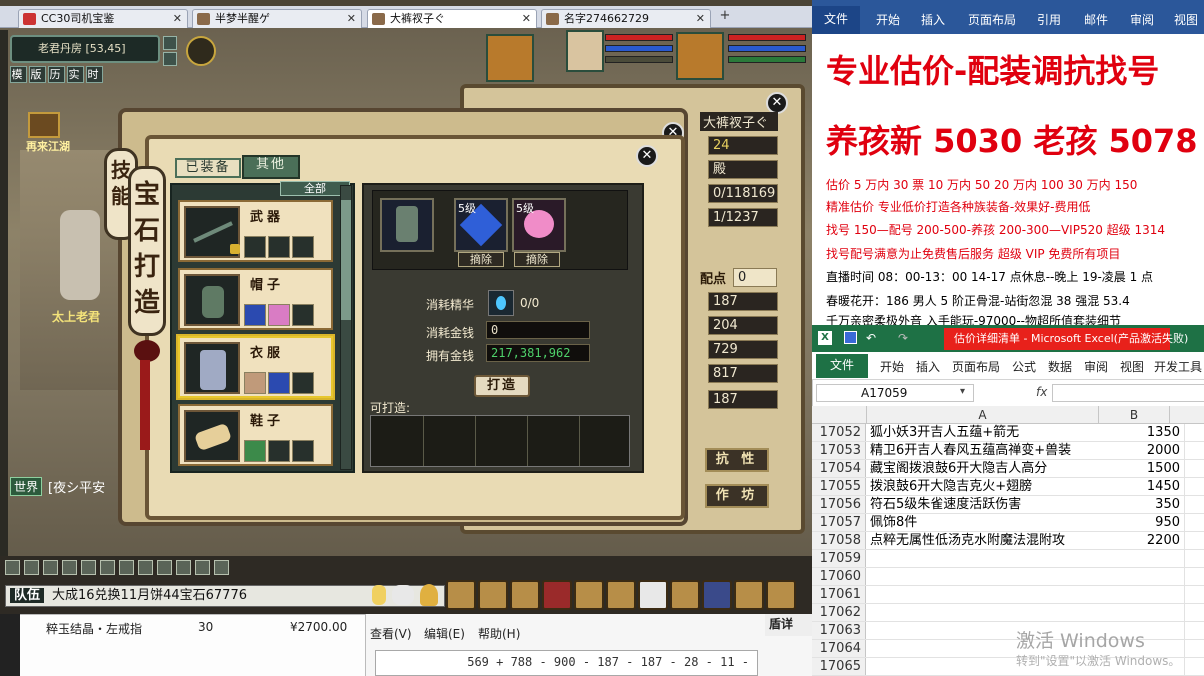 This screenshot has height=676, width=1204. What do you see at coordinates (510, 58) in the screenshot?
I see `pet-portrait-avatar` at bounding box center [510, 58].